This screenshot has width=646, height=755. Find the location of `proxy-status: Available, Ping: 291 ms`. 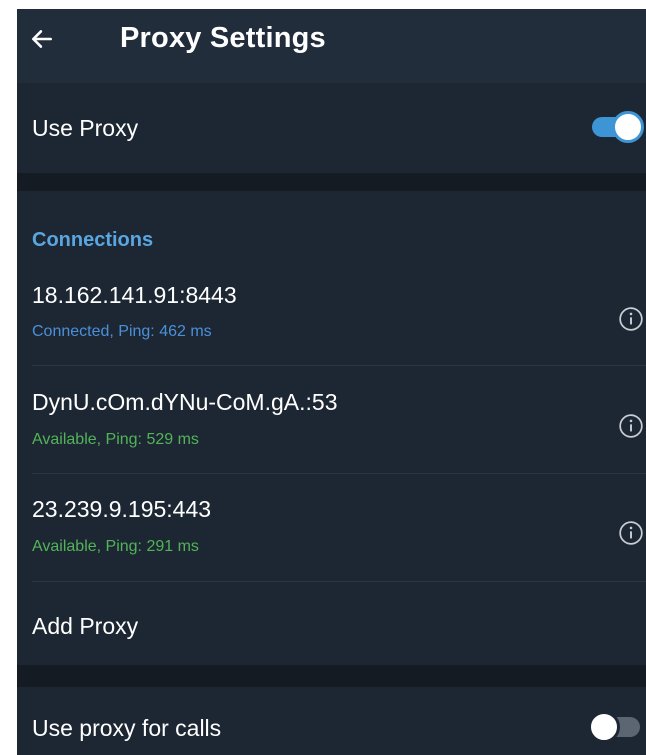

proxy-status: Available, Ping: 291 ms is located at coordinates (115, 546).